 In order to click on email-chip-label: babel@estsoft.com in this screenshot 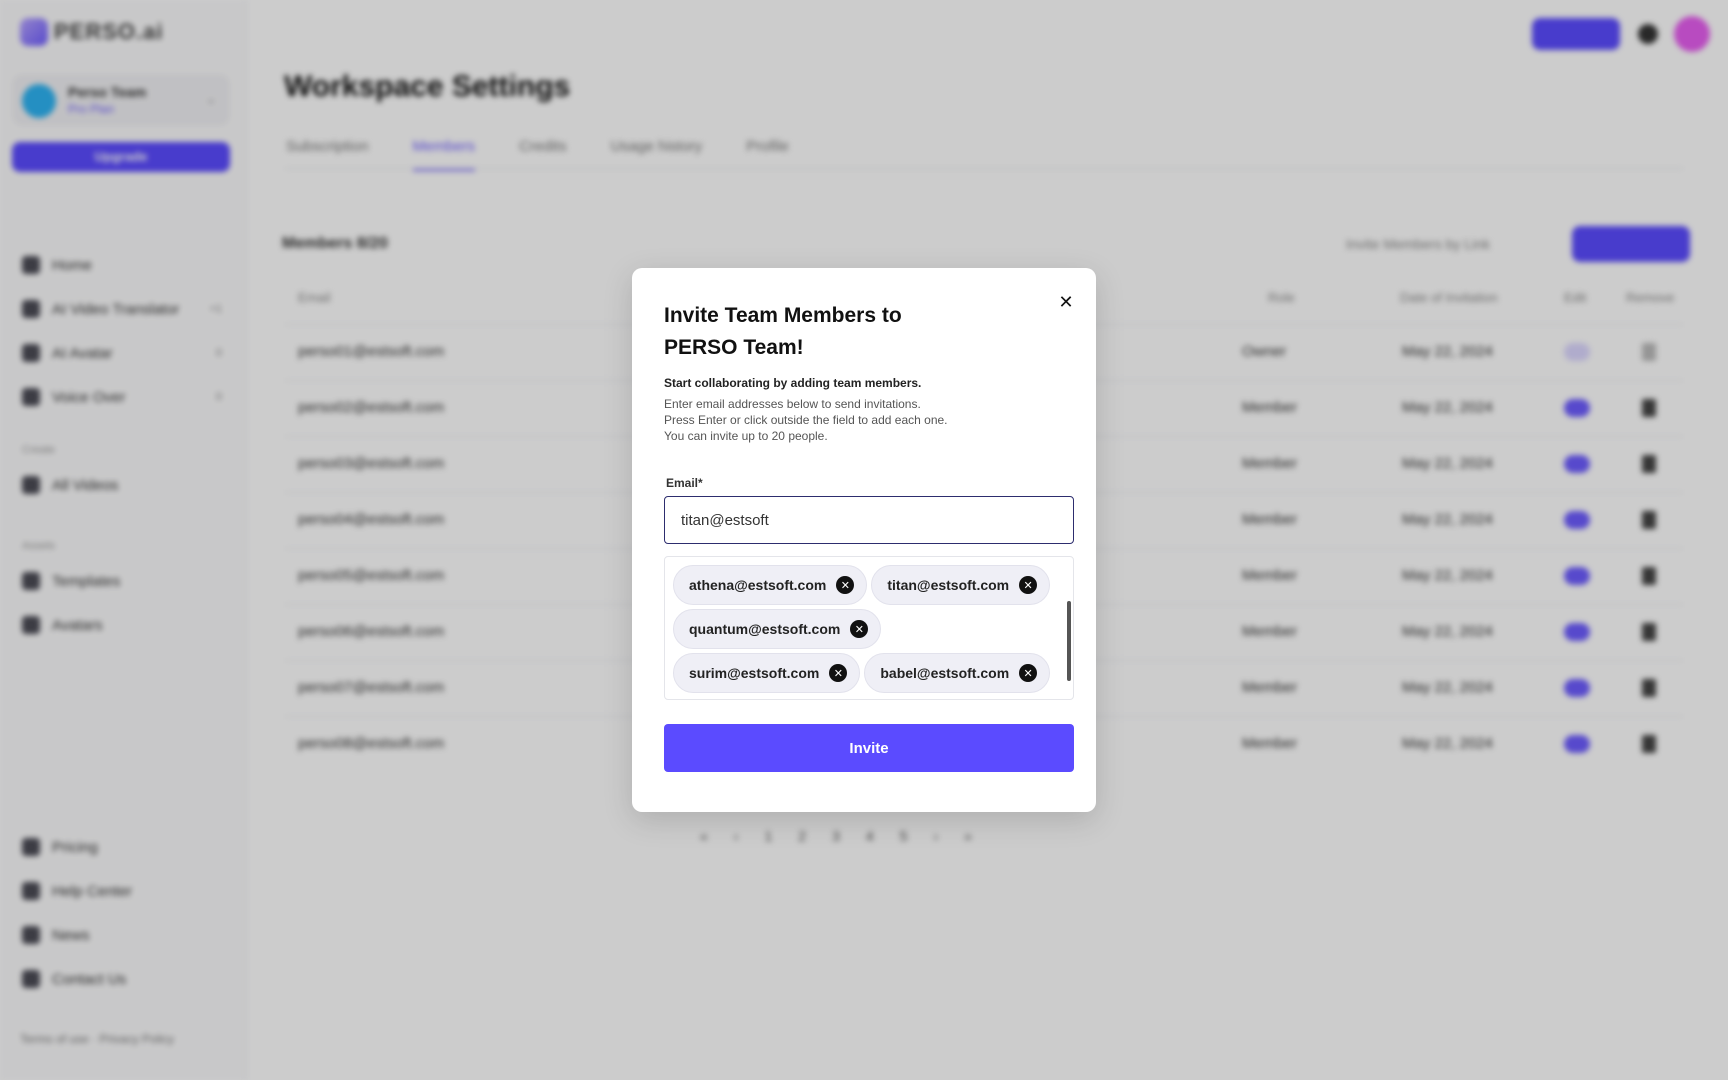, I will do `click(945, 673)`.